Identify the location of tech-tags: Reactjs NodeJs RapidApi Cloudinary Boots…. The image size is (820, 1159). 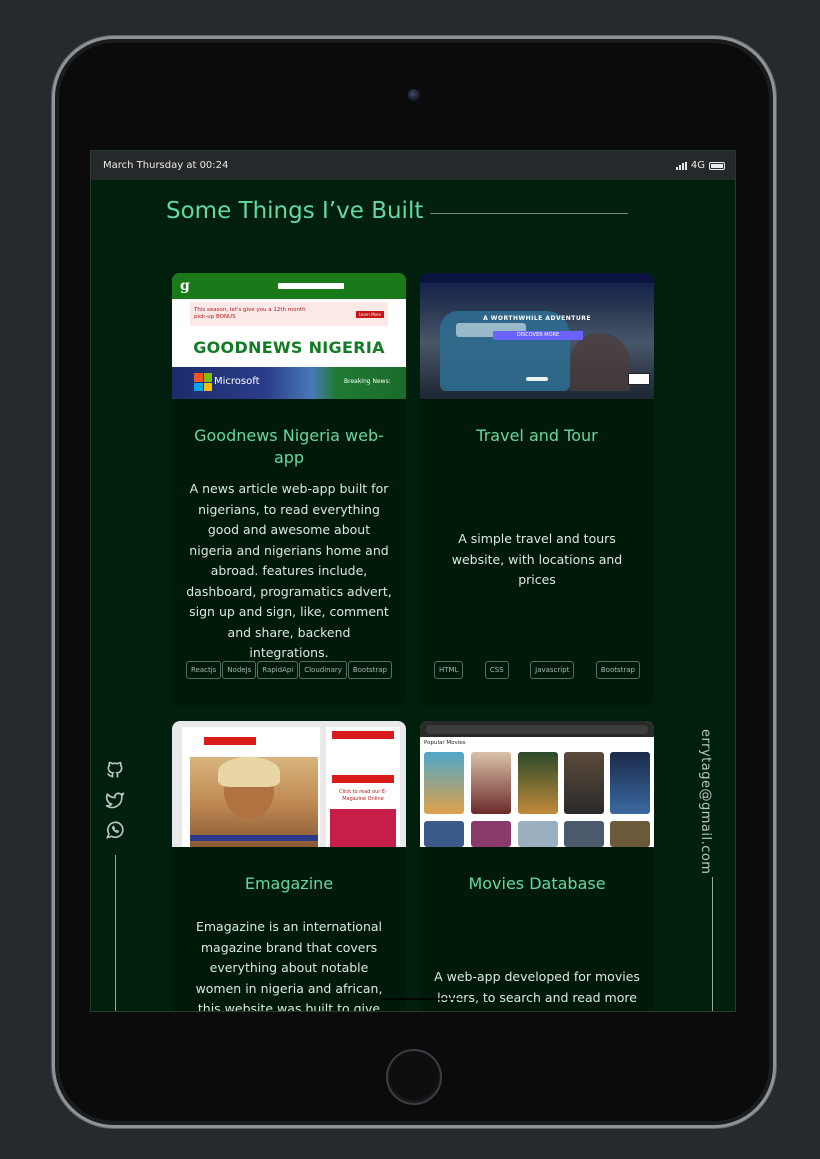
(289, 670).